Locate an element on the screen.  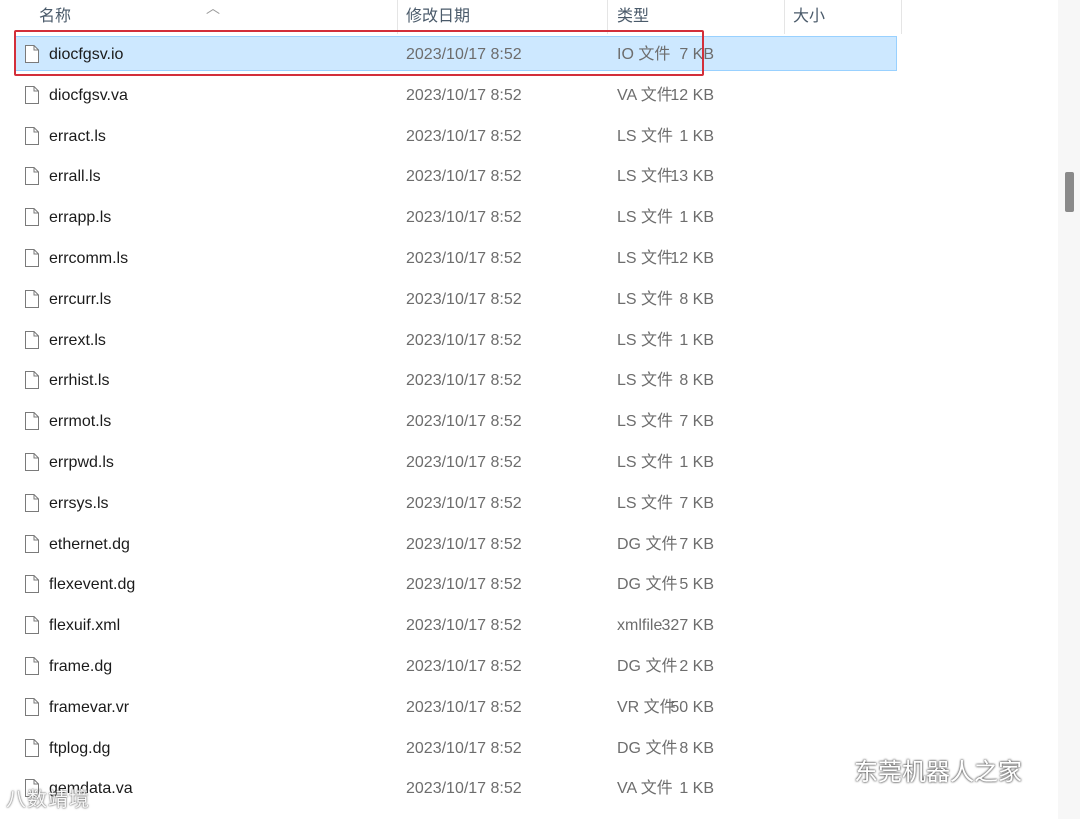
file-name: errpwd.ls is located at coordinates (81, 462).